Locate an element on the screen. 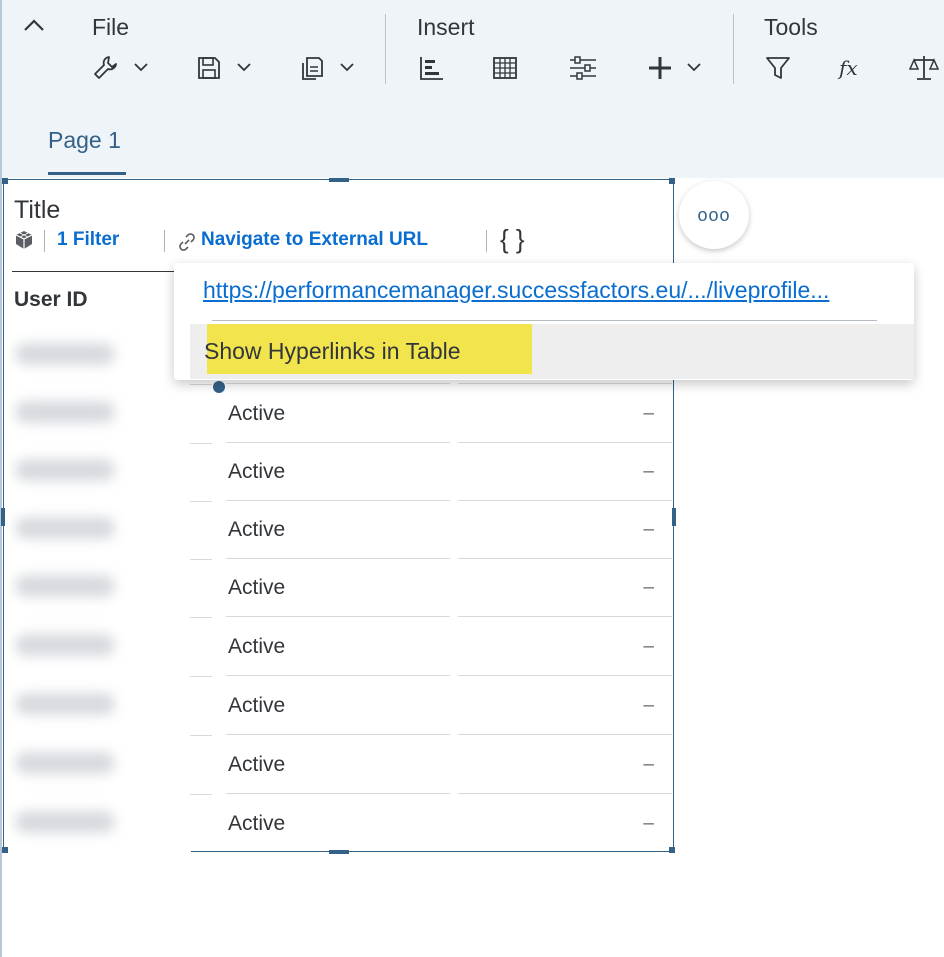  show-hyperlinks-label: Show Hyperlinks in Table is located at coordinates (332, 351).